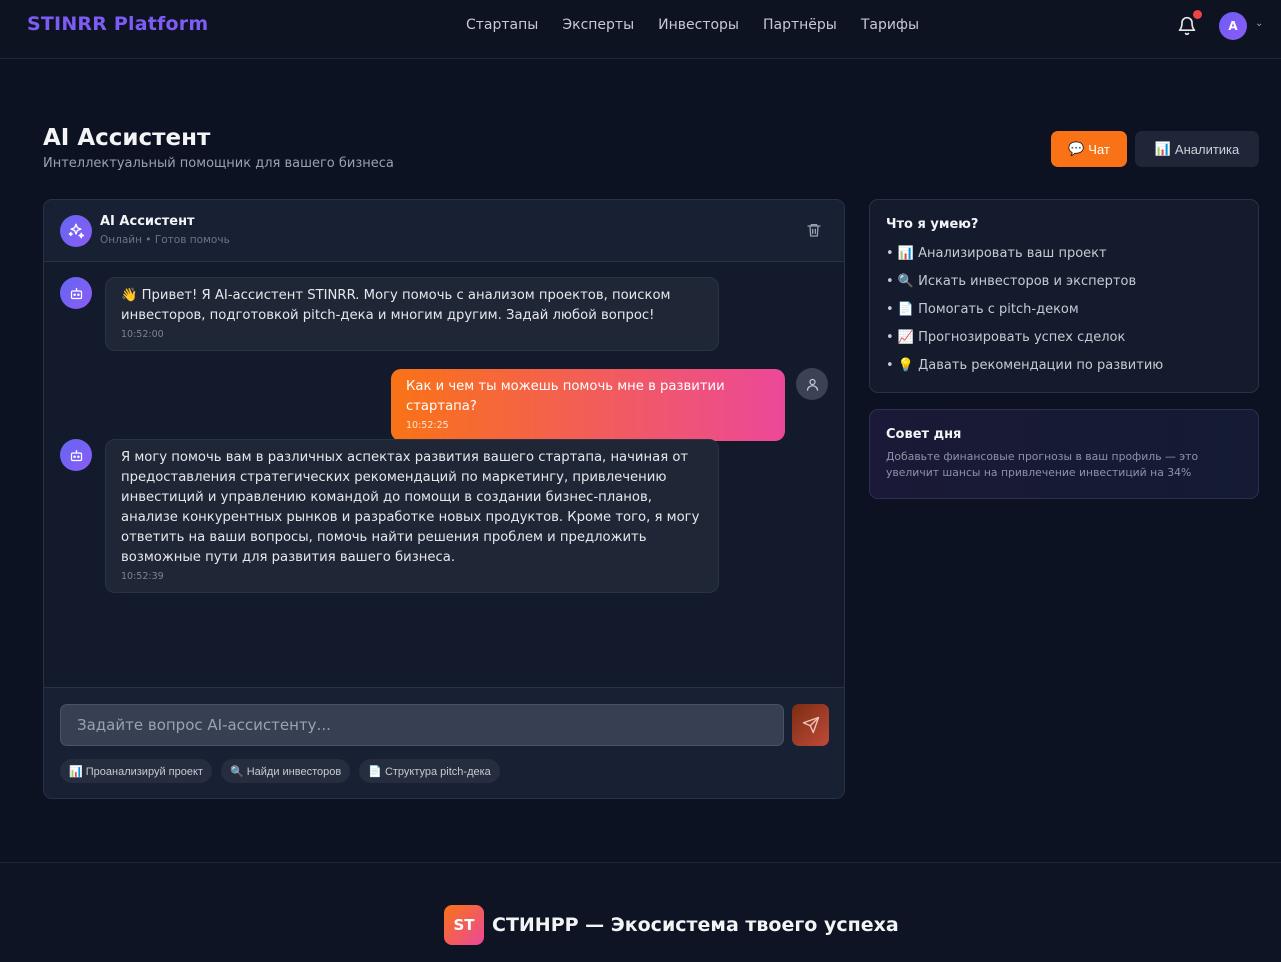  What do you see at coordinates (142, 334) in the screenshot?
I see `message-time: 10:52:00` at bounding box center [142, 334].